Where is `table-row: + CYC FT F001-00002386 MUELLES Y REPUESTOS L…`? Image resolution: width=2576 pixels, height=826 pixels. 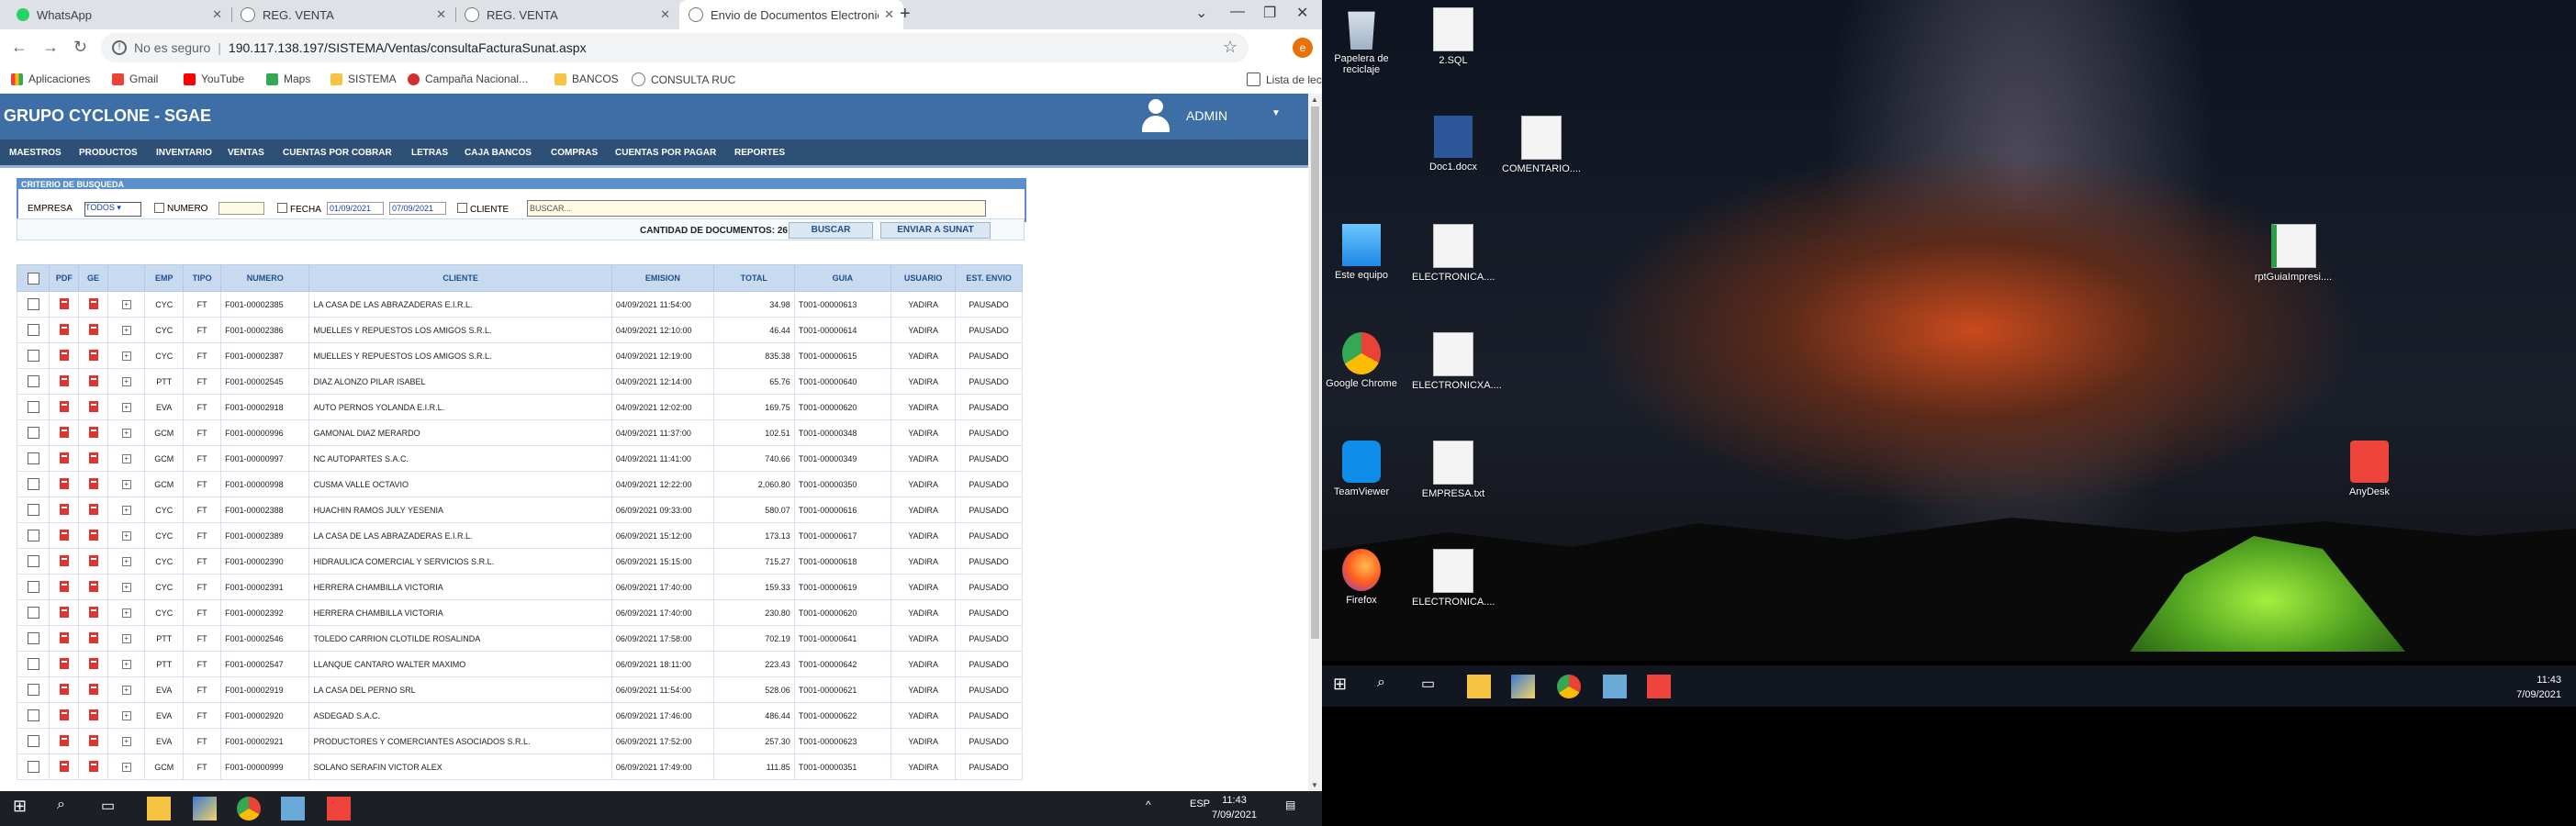
table-row: + CYC FT F001-00002386 MUELLES Y REPUESTOS L… is located at coordinates (519, 330).